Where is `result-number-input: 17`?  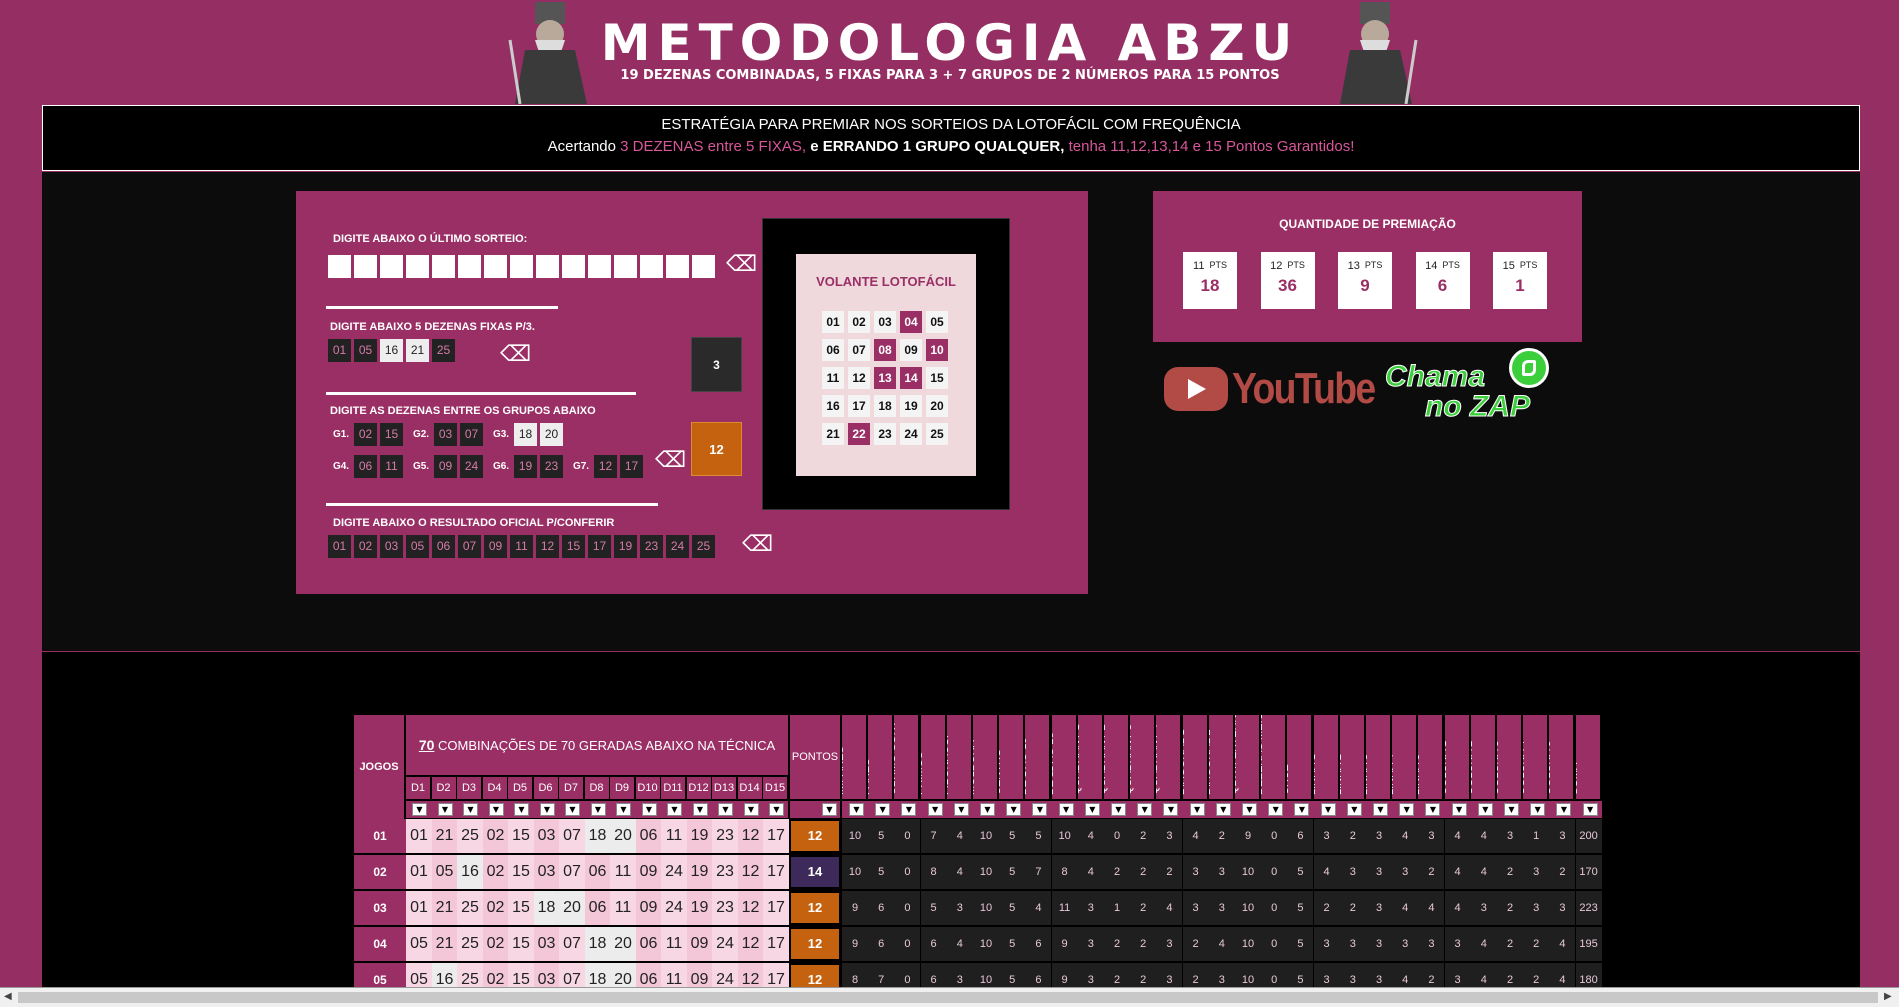 result-number-input: 17 is located at coordinates (599, 546).